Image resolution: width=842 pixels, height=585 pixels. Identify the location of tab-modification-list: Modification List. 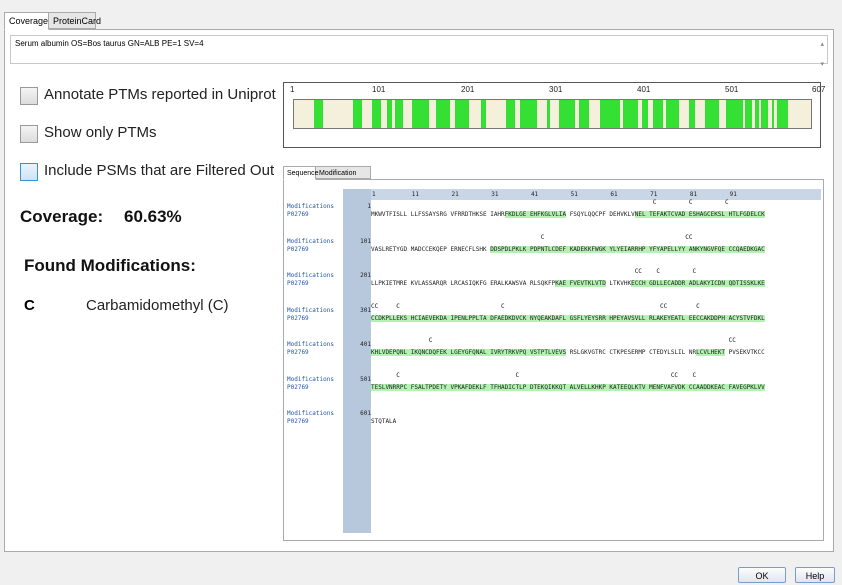
(343, 178).